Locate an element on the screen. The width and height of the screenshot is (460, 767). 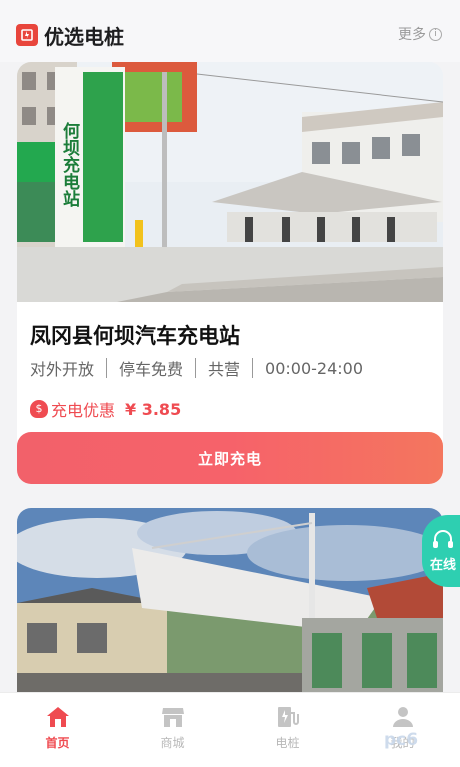
watermark-logo: pc6 is located at coordinates (401, 740).